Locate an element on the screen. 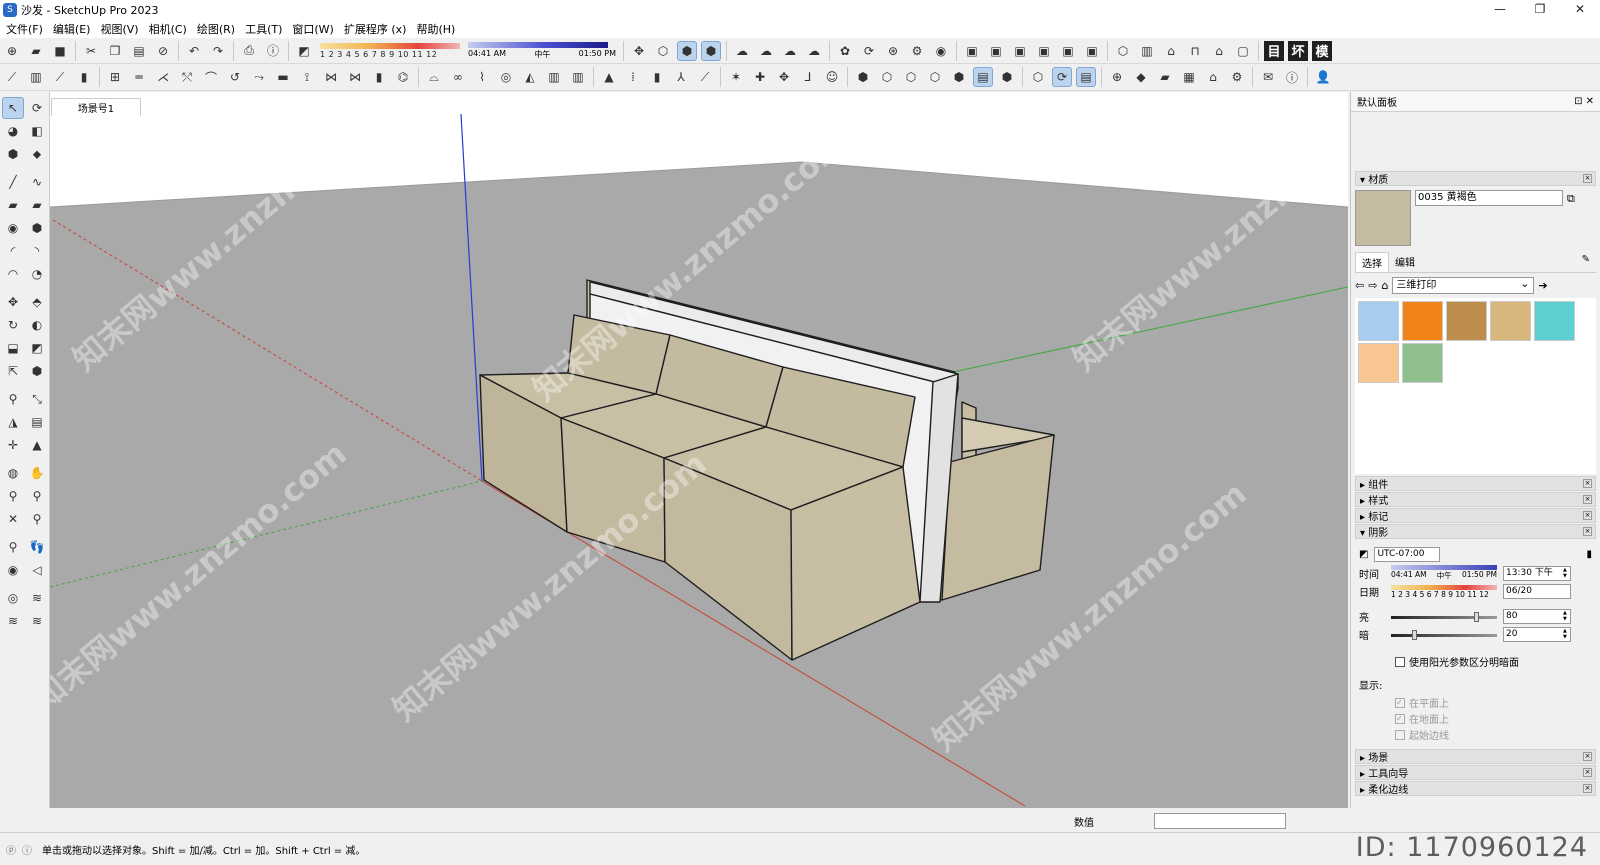 The height and width of the screenshot is (865, 1600). new-file-icon: ⊕ is located at coordinates (12, 51).